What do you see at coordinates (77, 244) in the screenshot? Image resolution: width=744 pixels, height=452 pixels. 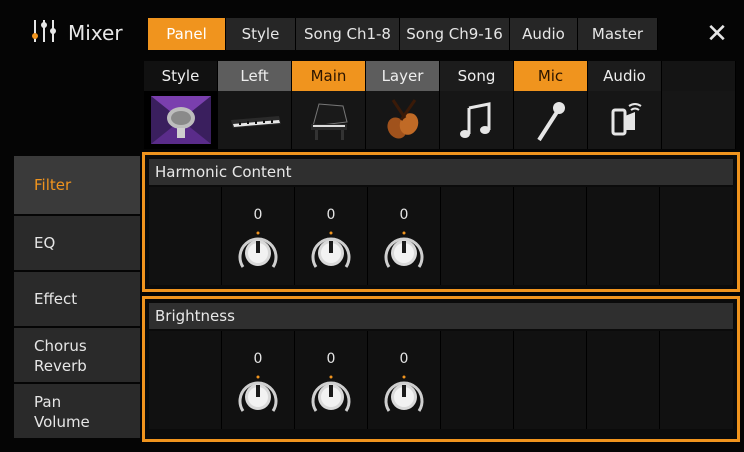 I see `category-eq: EQ` at bounding box center [77, 244].